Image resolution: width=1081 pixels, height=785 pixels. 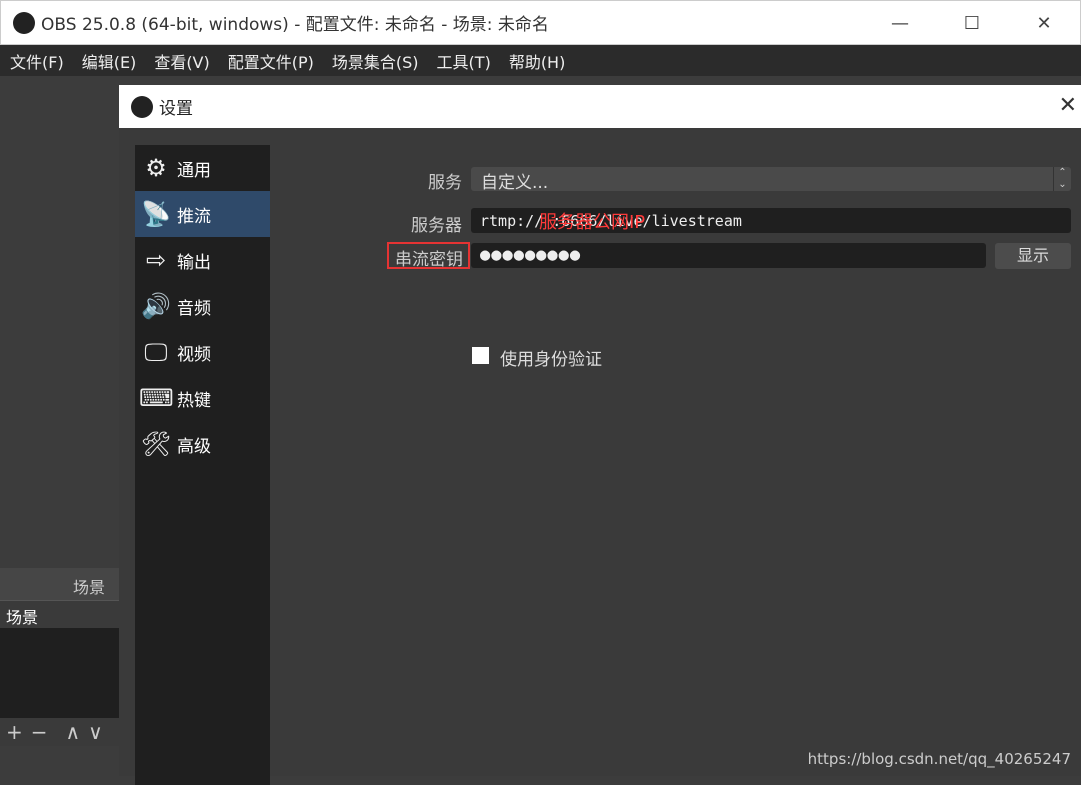 I want to click on scene-item: 场景, so click(x=59, y=614).